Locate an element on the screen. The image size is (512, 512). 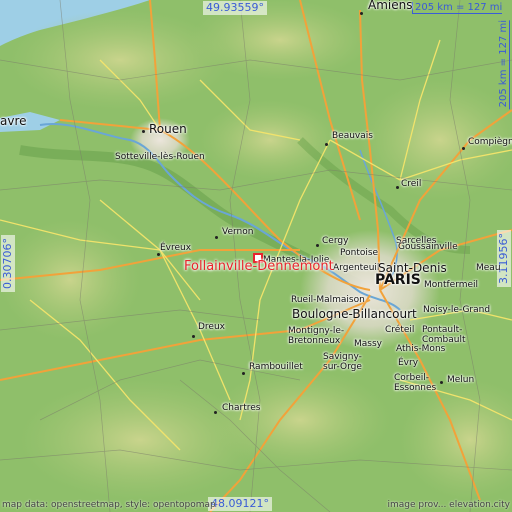
place-label: Athis-Mons is located at coordinates (421, 349).